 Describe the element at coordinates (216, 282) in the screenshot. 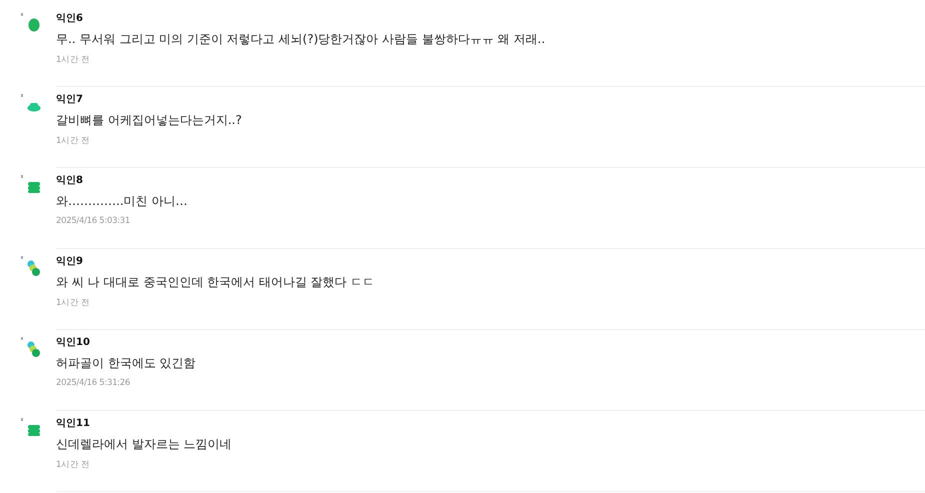

I see `comment-text: 와 씨 나 대대로 중국인인데 한국에서 태어나길 잘했다 ㄷㄷ` at that location.